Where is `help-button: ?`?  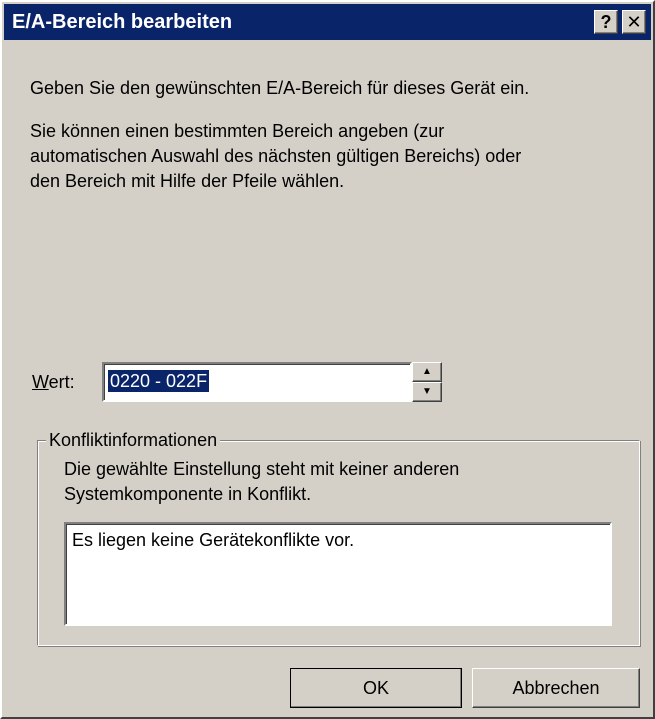
help-button: ? is located at coordinates (606, 22).